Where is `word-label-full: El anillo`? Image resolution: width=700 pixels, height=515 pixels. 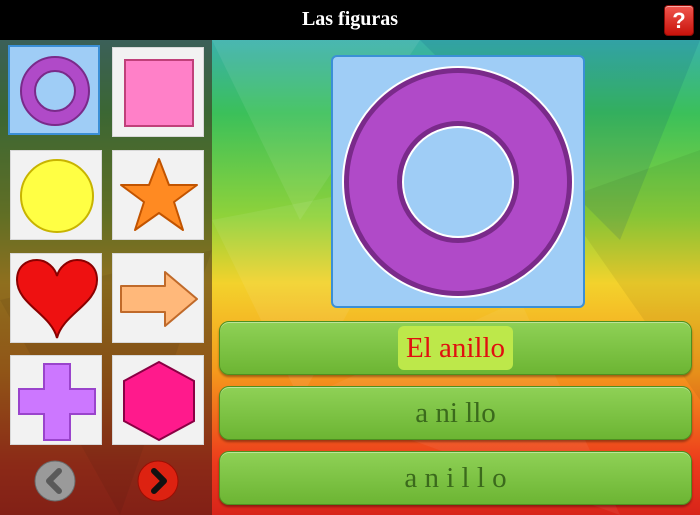 word-label-full: El anillo is located at coordinates (455, 348).